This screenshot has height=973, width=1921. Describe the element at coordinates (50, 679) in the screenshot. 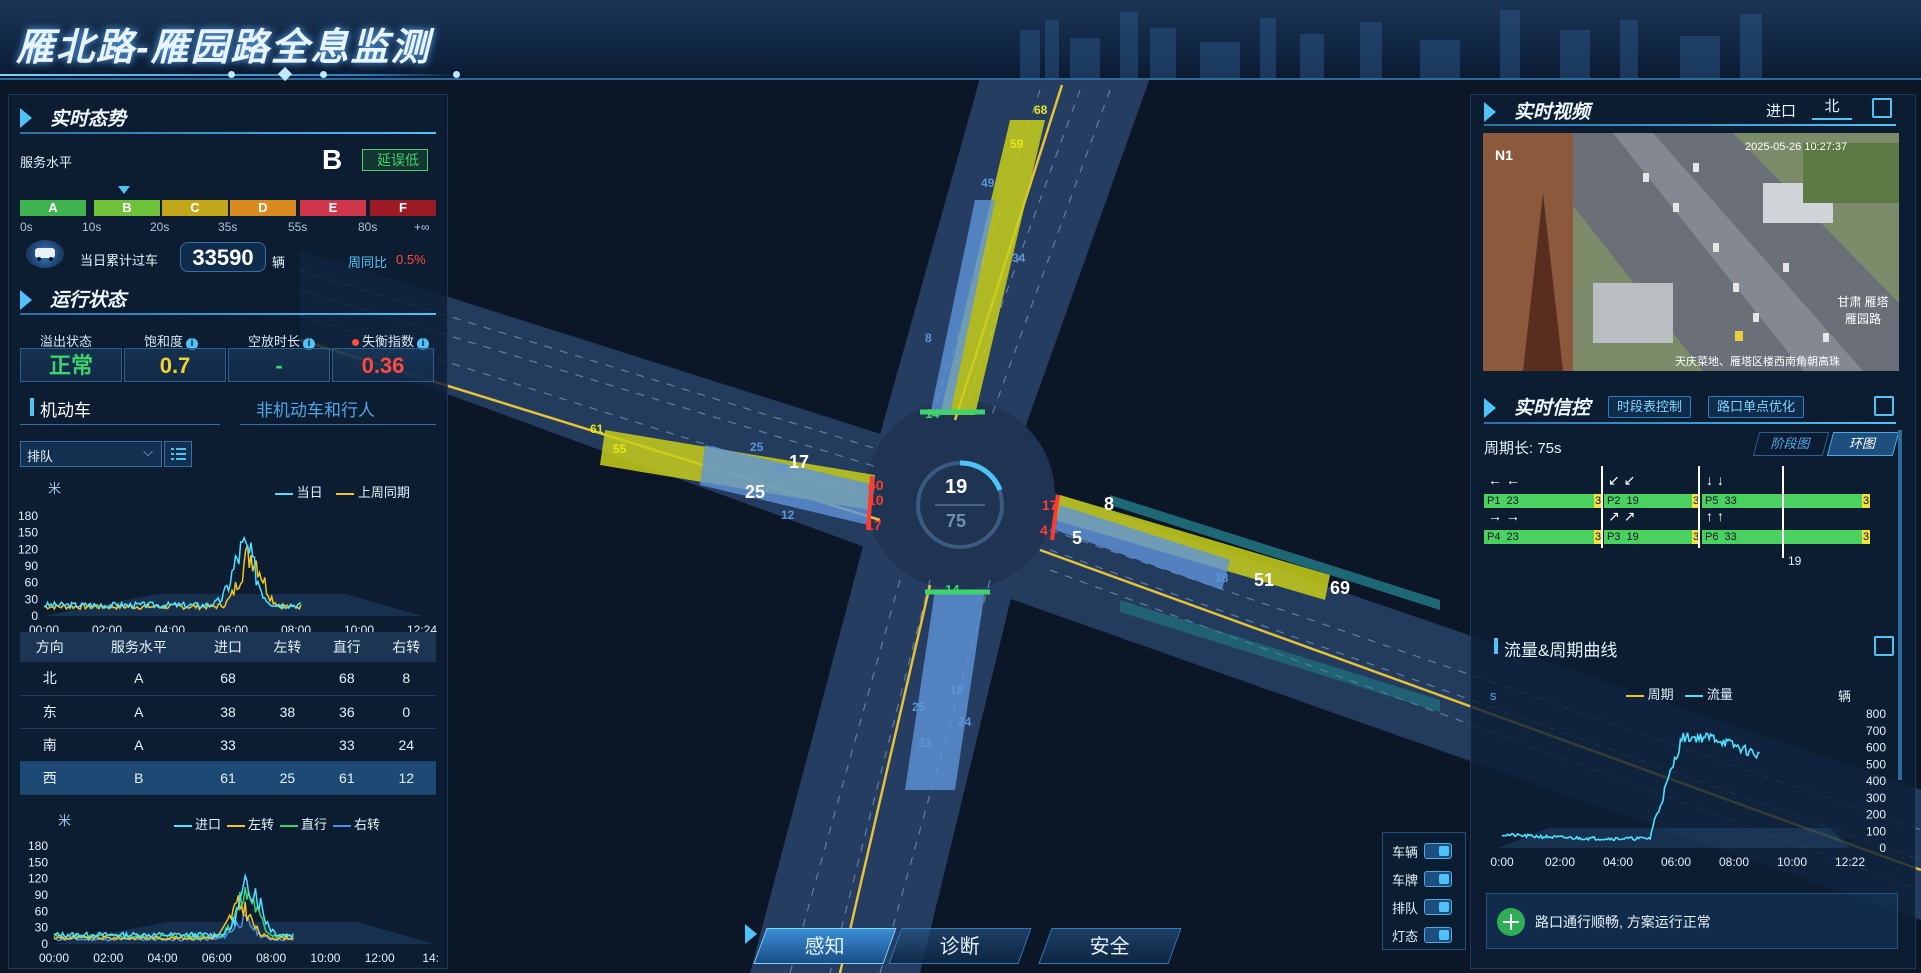

I see `table-cell: 北` at that location.